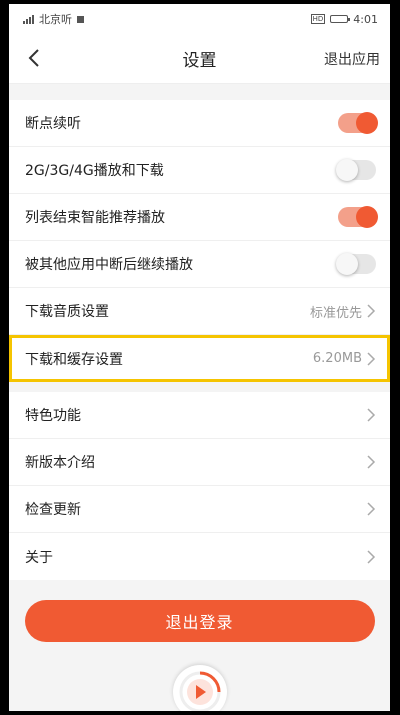 The width and height of the screenshot is (400, 715). What do you see at coordinates (199, 19) in the screenshot?
I see `status-bar: 北京听 HD 4:01` at bounding box center [199, 19].